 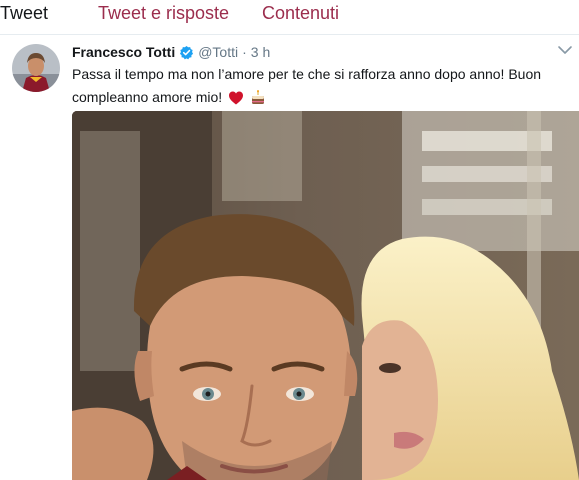 What do you see at coordinates (260, 52) in the screenshot?
I see `tweet-timestamp: 3 h` at bounding box center [260, 52].